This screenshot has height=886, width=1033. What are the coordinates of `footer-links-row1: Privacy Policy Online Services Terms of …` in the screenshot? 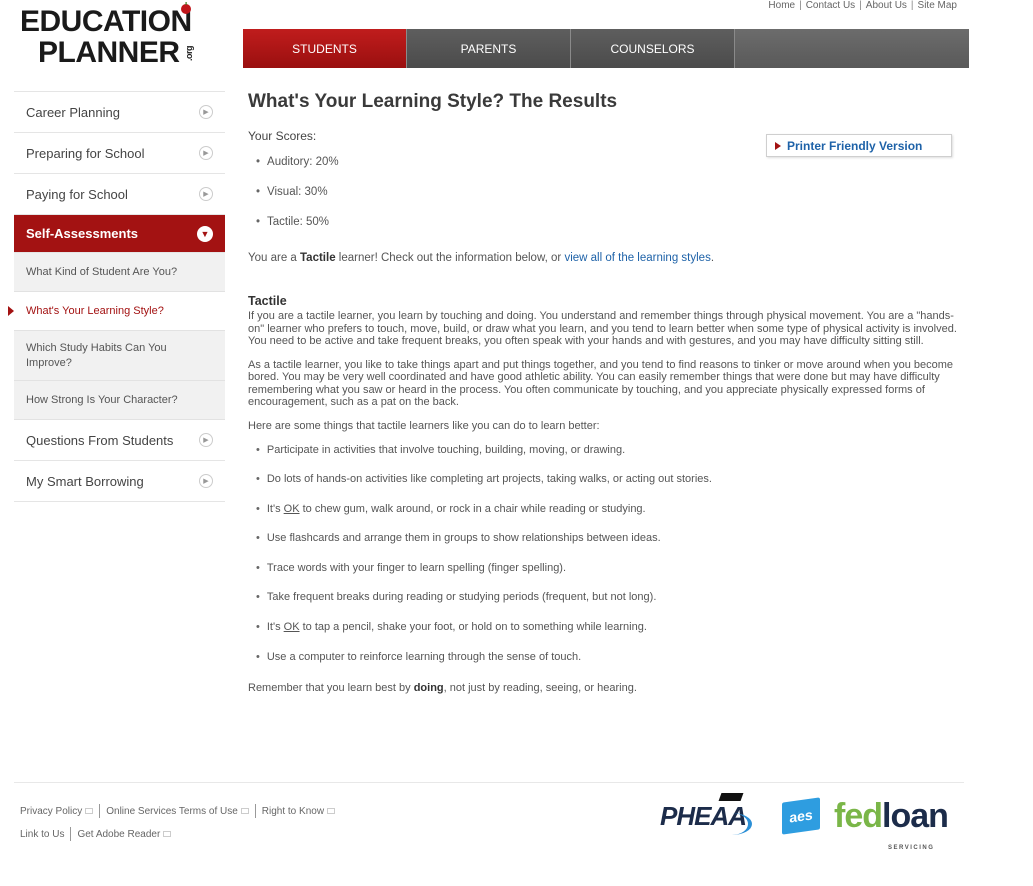 It's located at (178, 811).